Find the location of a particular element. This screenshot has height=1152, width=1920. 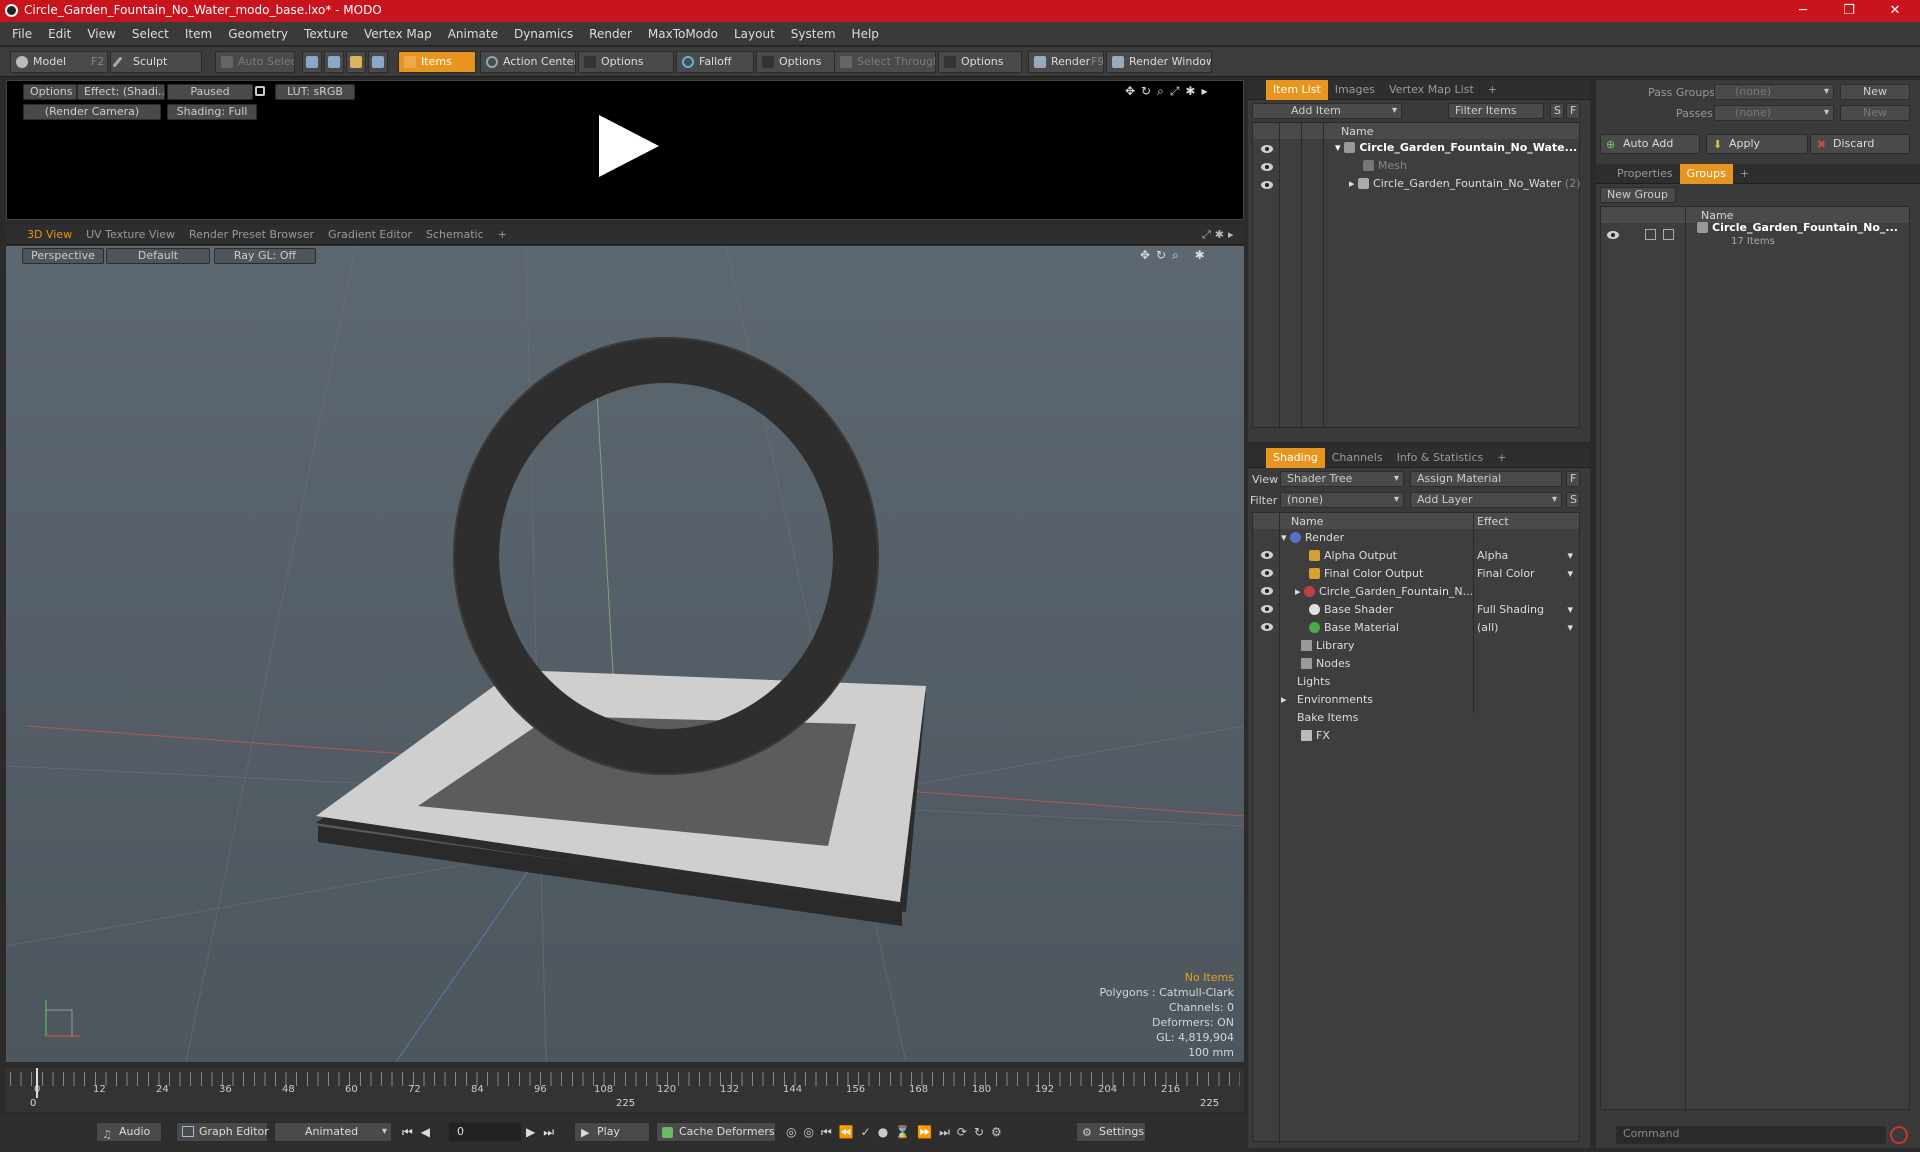

action-center-button: Action Center is located at coordinates (528, 62).